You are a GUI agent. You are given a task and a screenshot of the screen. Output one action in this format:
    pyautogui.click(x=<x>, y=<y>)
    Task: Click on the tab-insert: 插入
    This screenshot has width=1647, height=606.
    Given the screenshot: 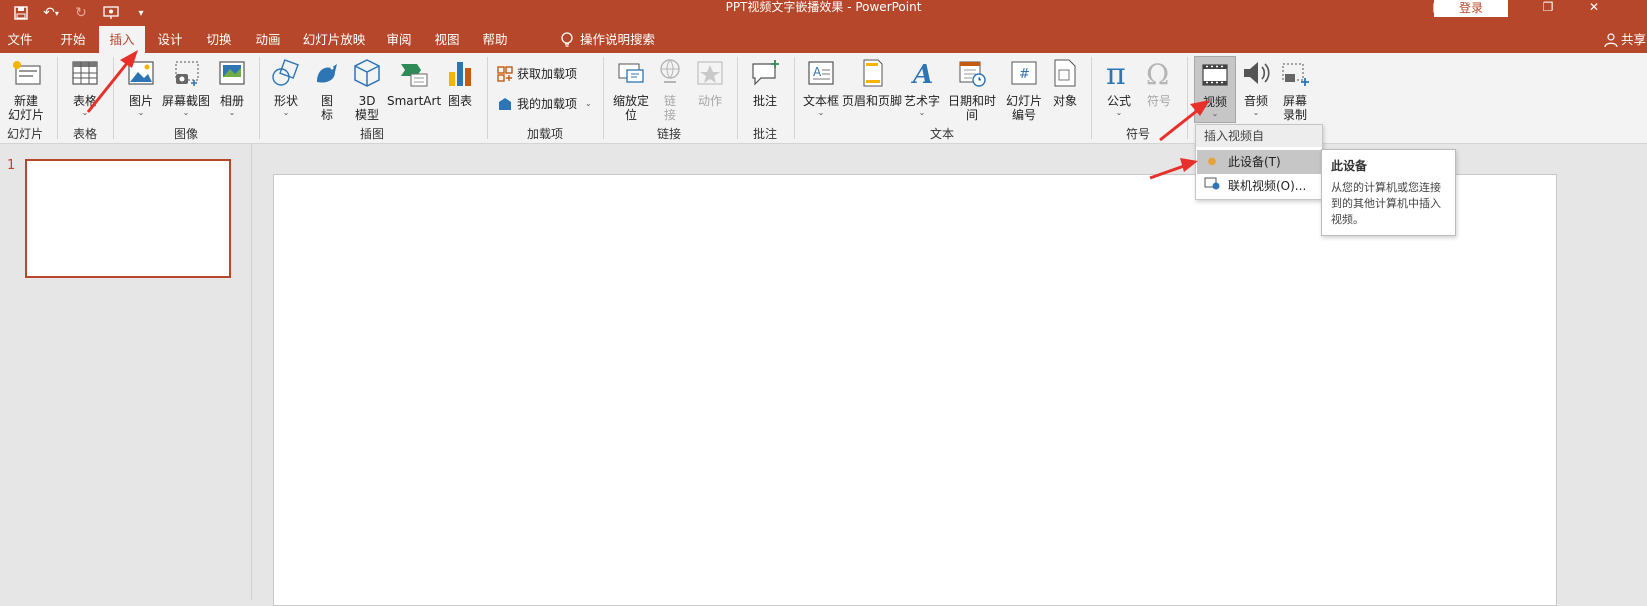 What is the action you would take?
    pyautogui.click(x=122, y=39)
    